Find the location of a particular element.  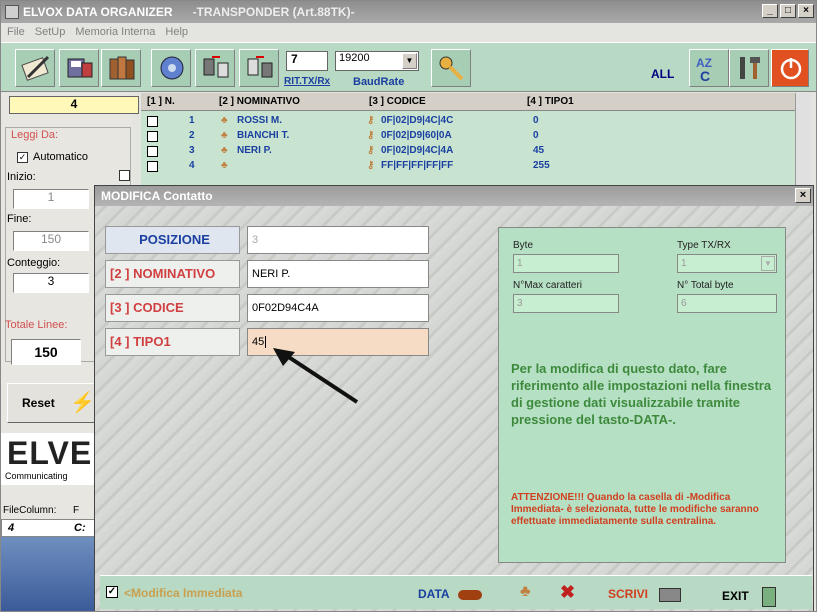

contact-button: ♣ is located at coordinates (535, 593).